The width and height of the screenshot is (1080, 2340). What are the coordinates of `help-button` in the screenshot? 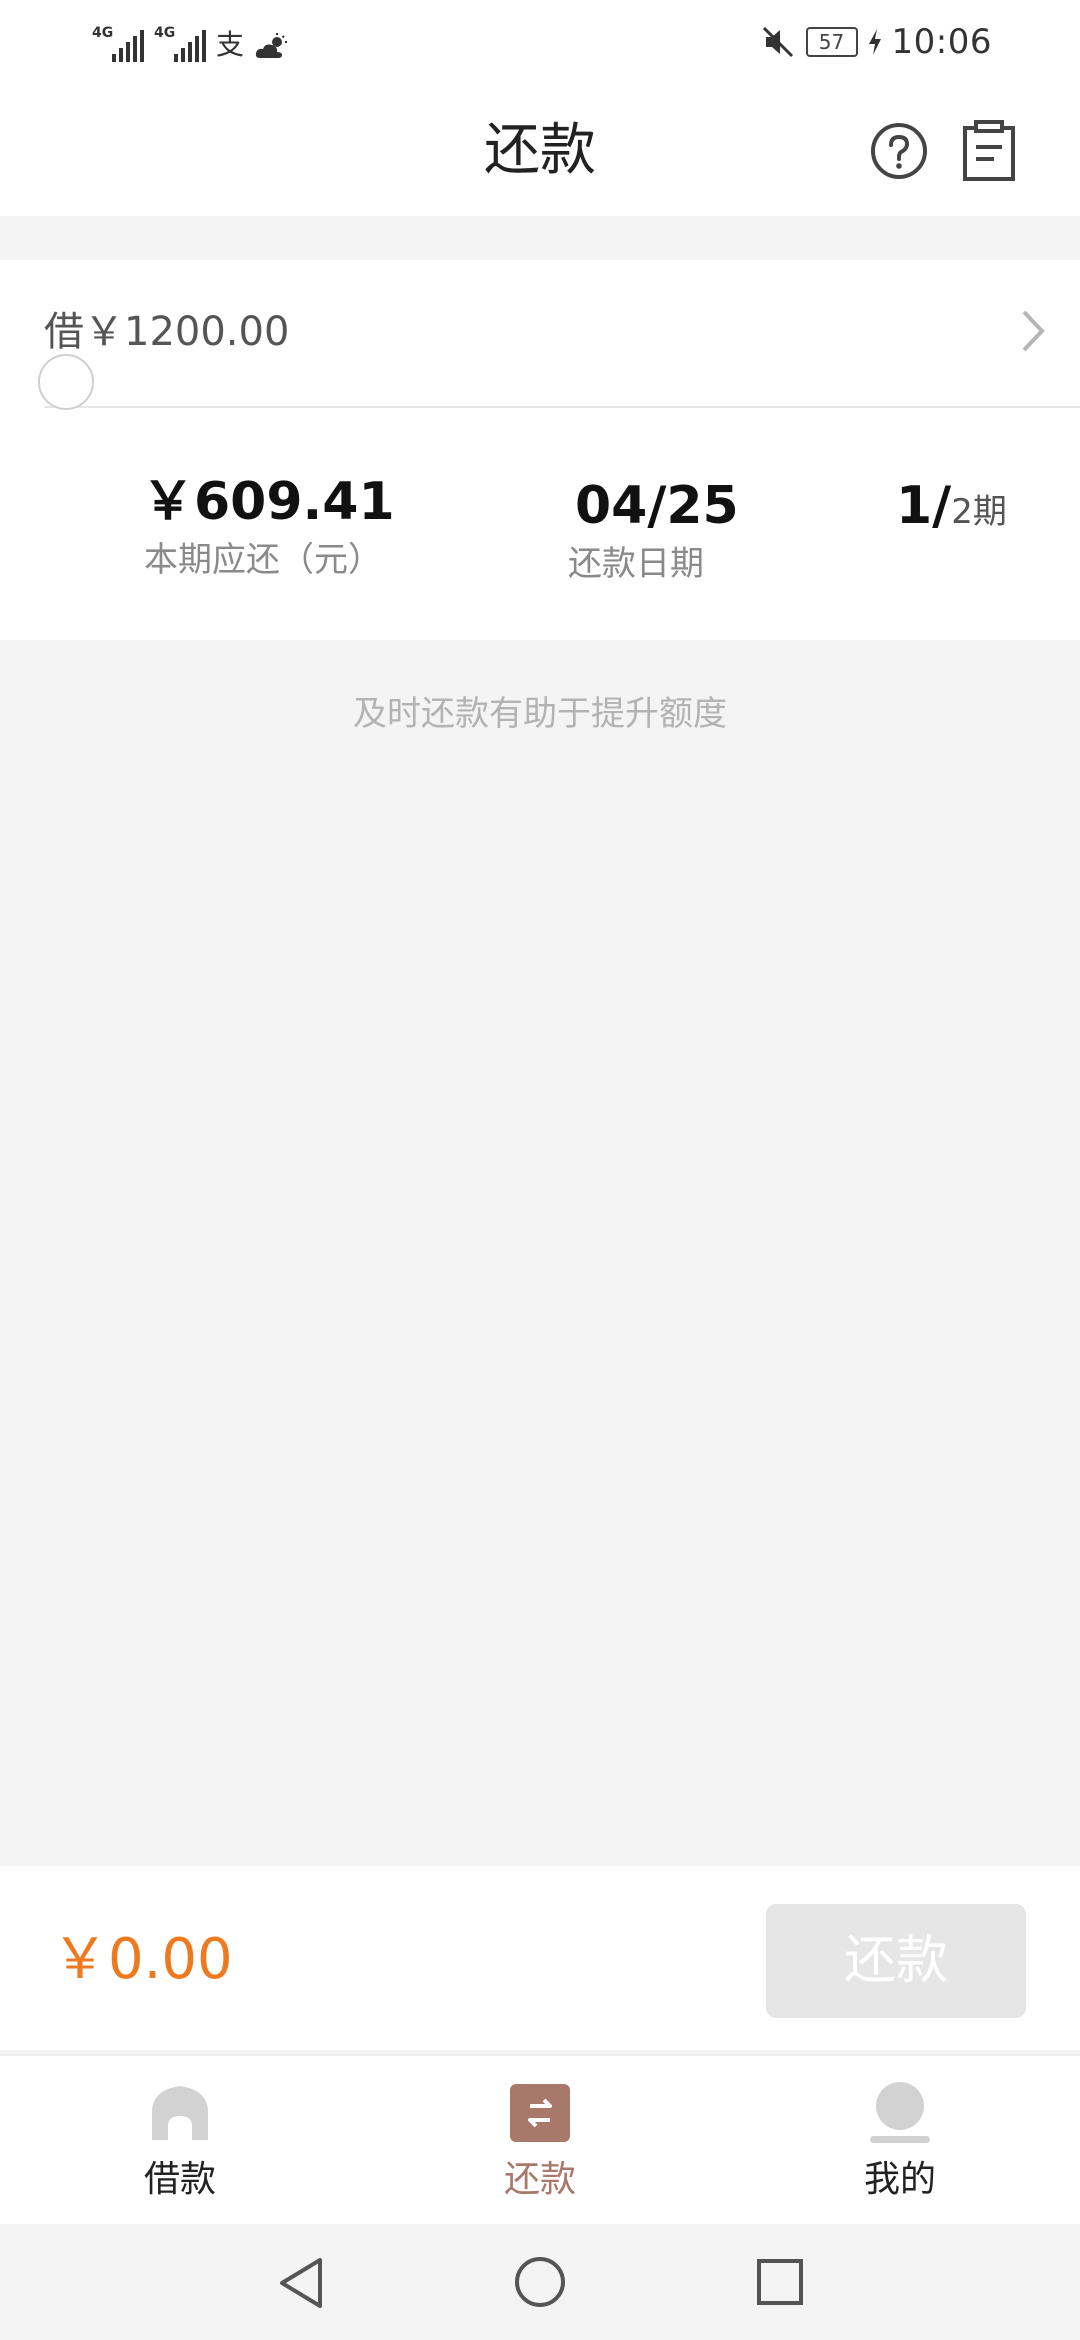 It's located at (899, 151).